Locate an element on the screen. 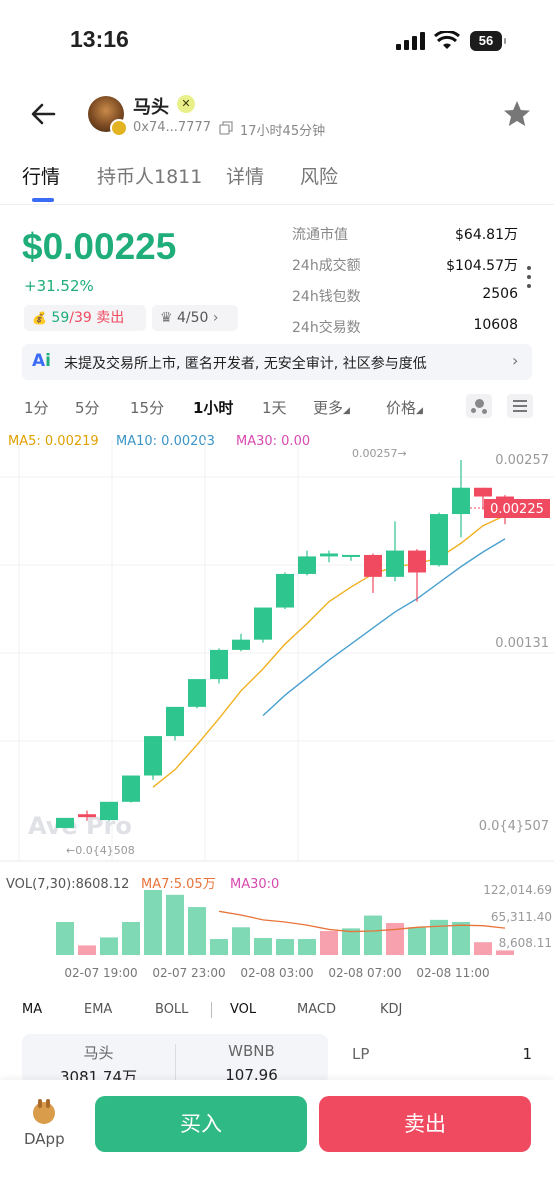 The image size is (554, 1200). time-label-4: 02-08 11:00 is located at coordinates (452, 973).